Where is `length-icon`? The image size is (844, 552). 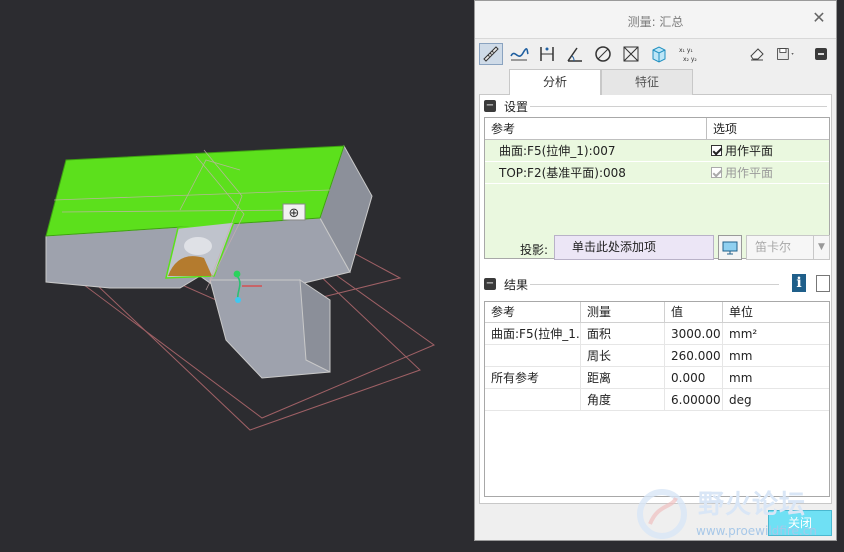 length-icon is located at coordinates (491, 54).